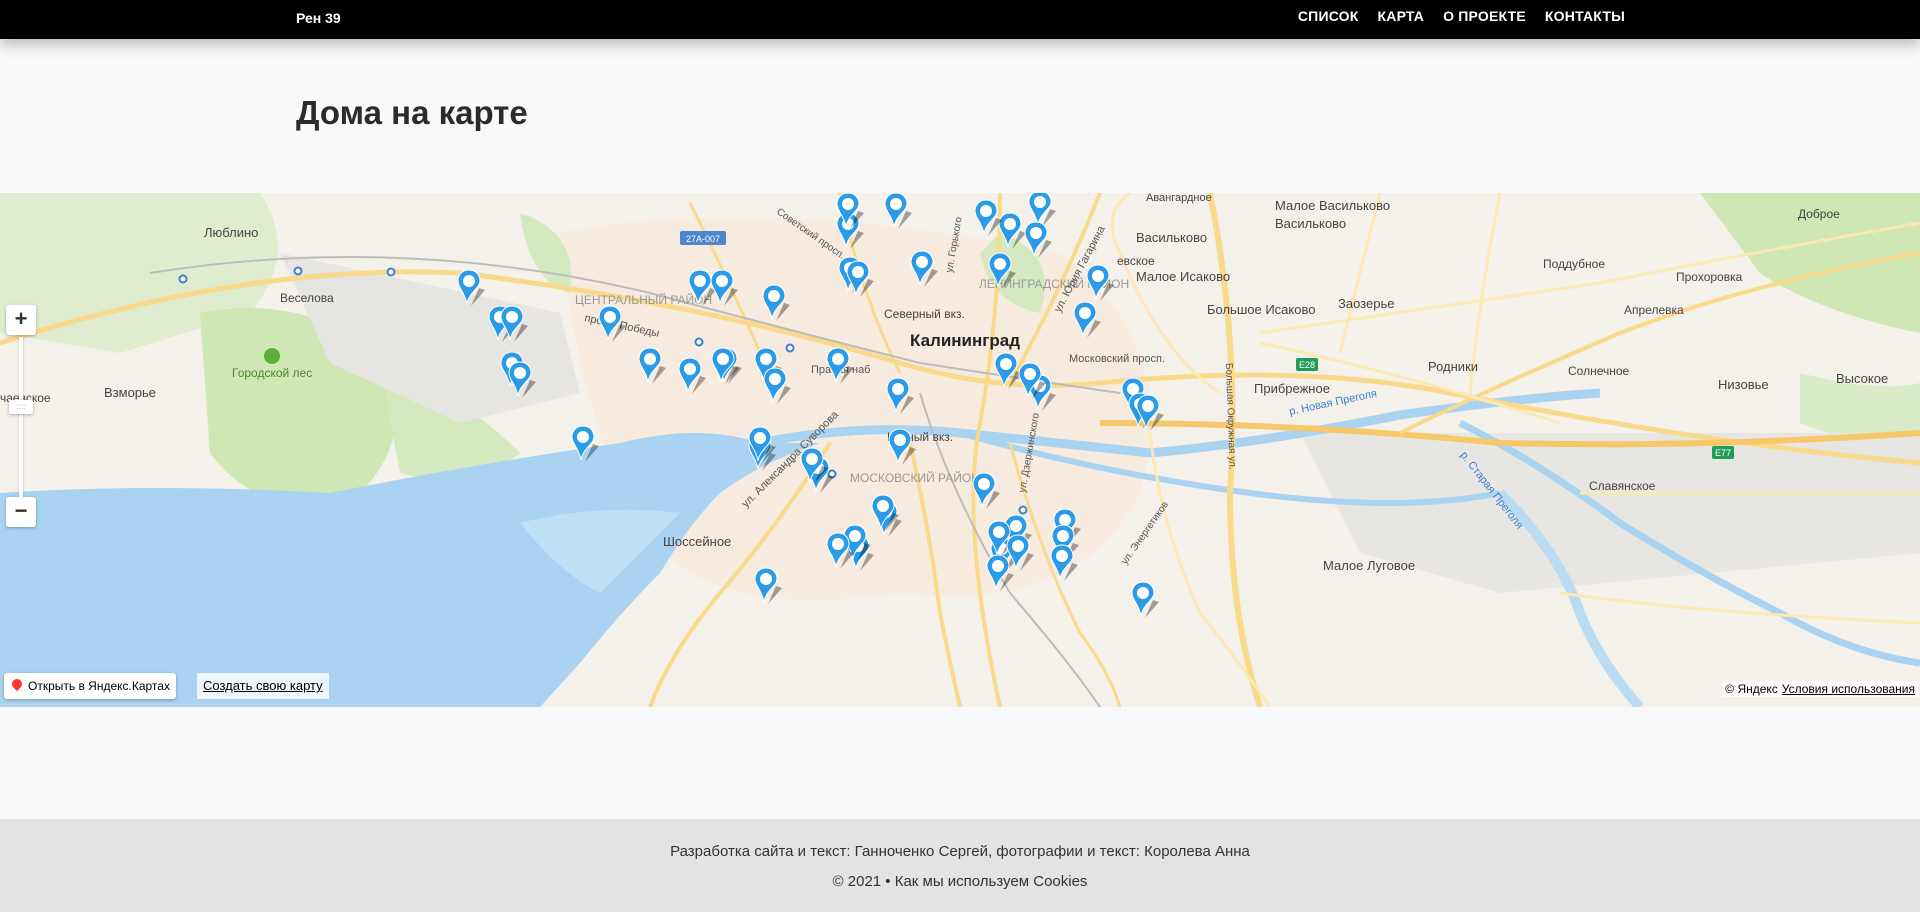  What do you see at coordinates (1622, 486) in the screenshot?
I see `label-slavyanskoe: Славянское` at bounding box center [1622, 486].